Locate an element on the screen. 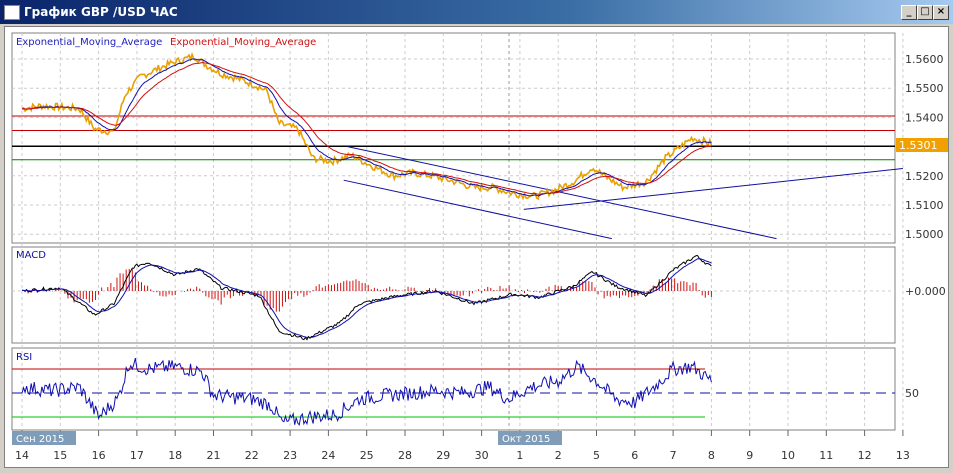 The image size is (953, 473). x-tick-label: 16 is located at coordinates (99, 455).